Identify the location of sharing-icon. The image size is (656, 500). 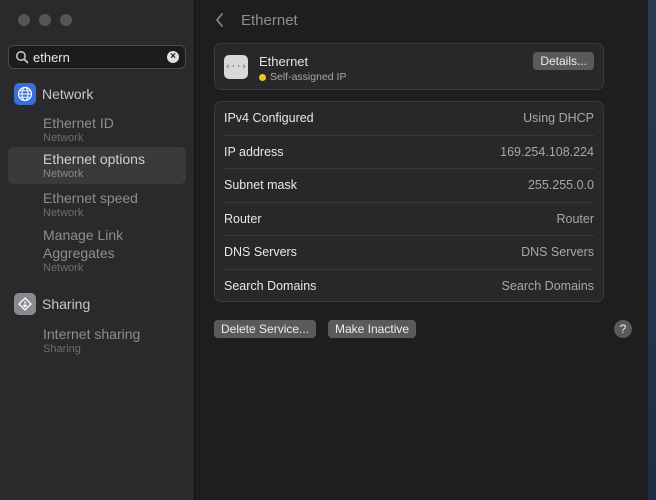
(25, 304).